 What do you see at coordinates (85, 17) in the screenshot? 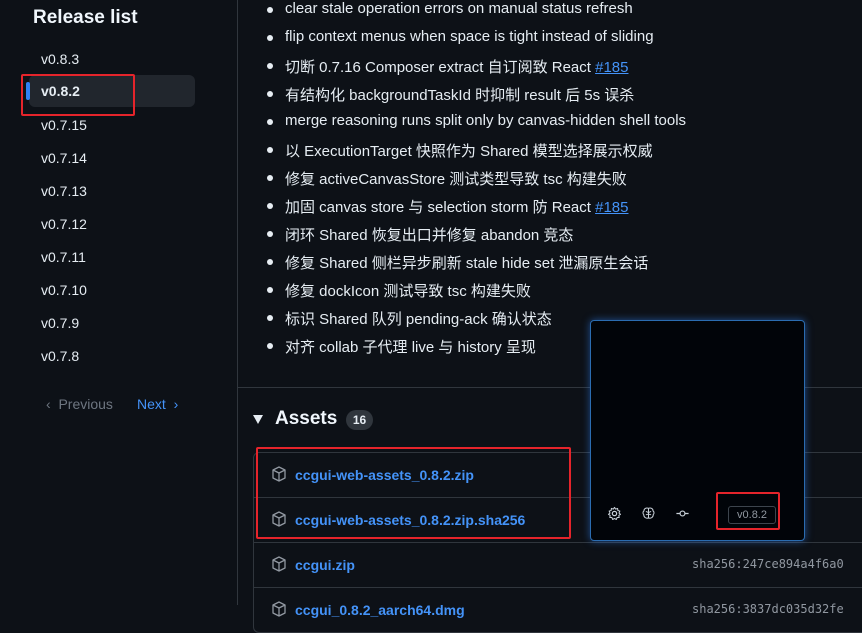
I see `sidebar-title: Release list` at bounding box center [85, 17].